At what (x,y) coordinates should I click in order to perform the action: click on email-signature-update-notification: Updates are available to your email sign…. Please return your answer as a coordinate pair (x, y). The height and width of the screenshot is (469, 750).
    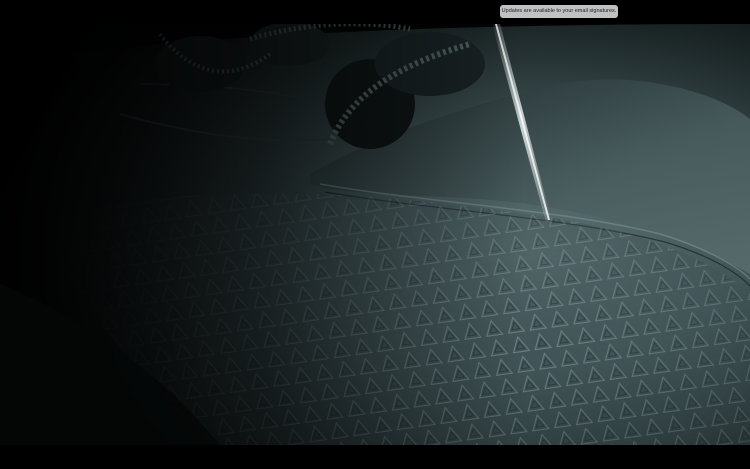
    Looking at the image, I should click on (559, 11).